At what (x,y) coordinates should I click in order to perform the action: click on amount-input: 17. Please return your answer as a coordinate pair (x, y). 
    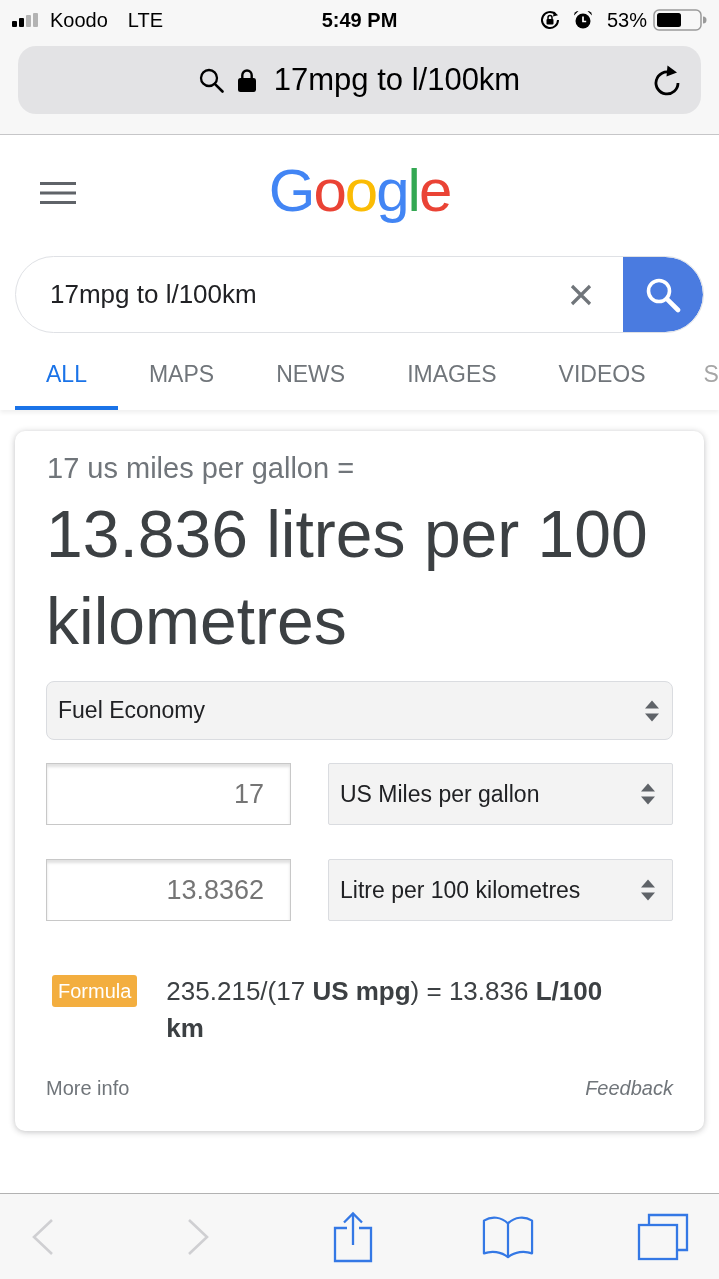
    Looking at the image, I should click on (168, 794).